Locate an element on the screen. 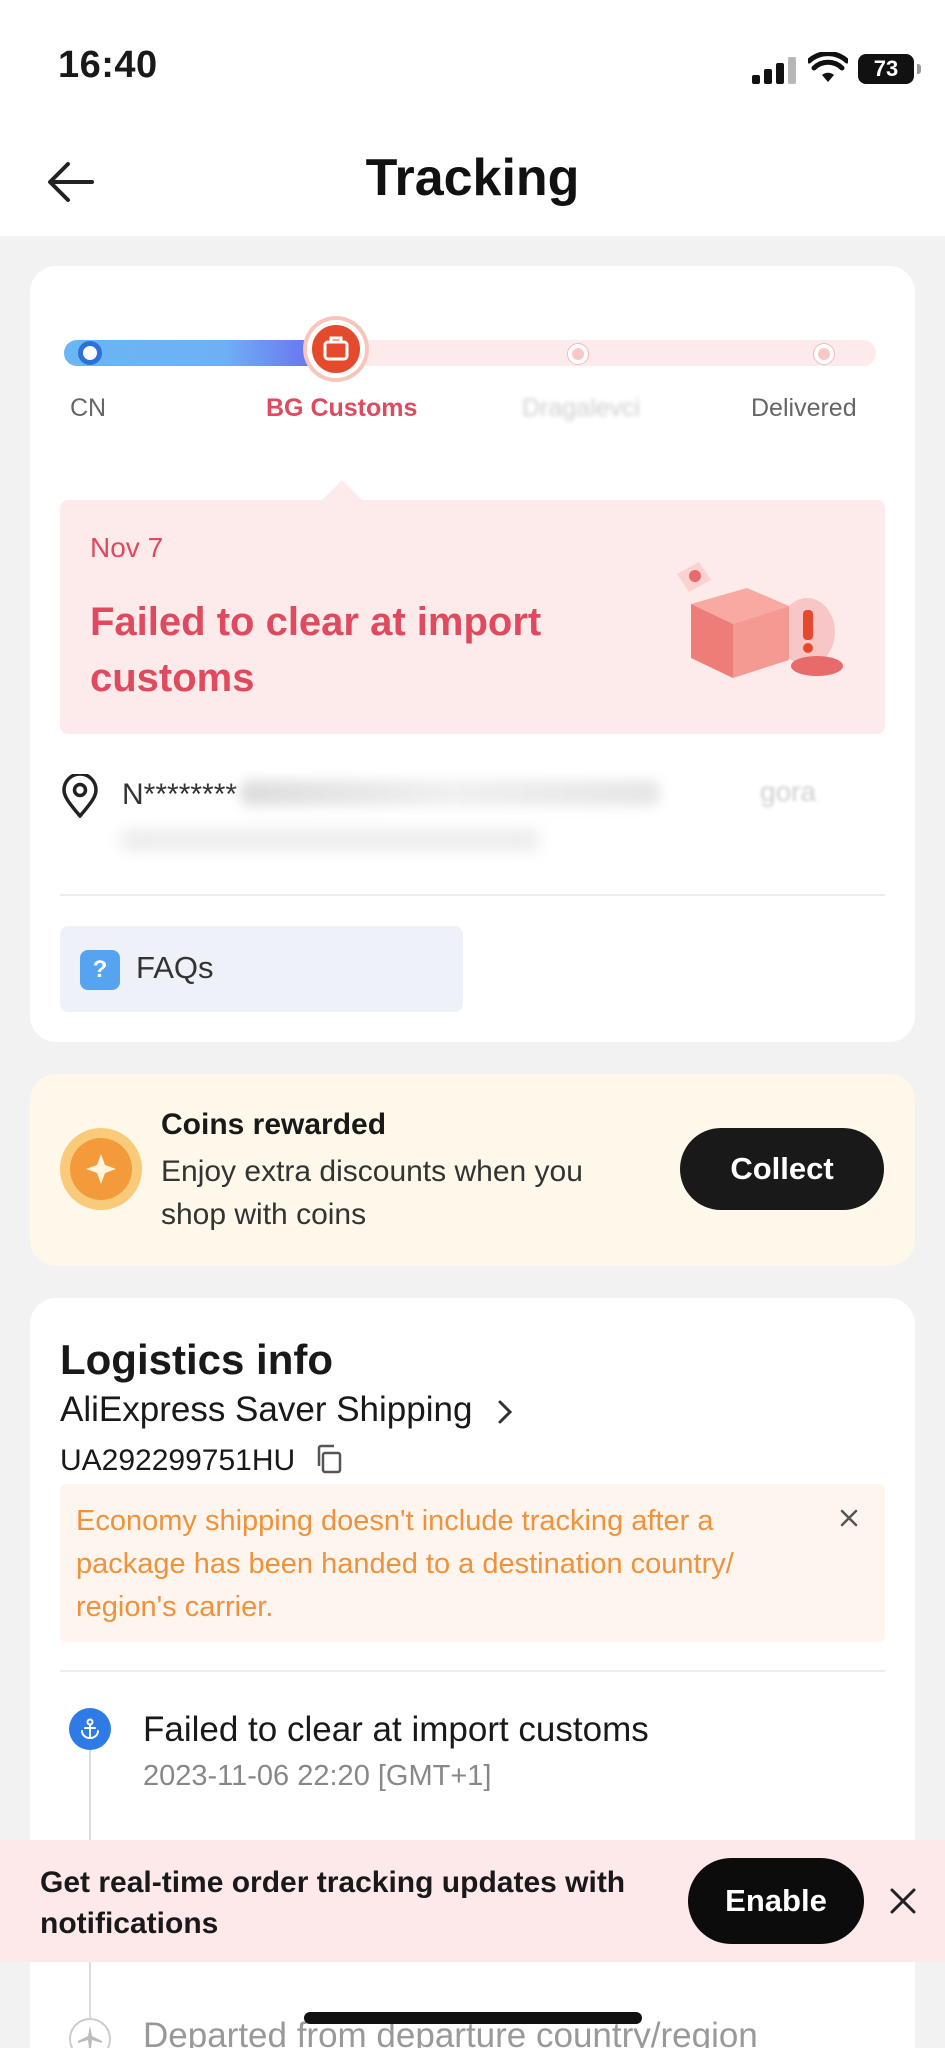 This screenshot has height=2048, width=945. logistics-title: Logistics info is located at coordinates (196, 1359).